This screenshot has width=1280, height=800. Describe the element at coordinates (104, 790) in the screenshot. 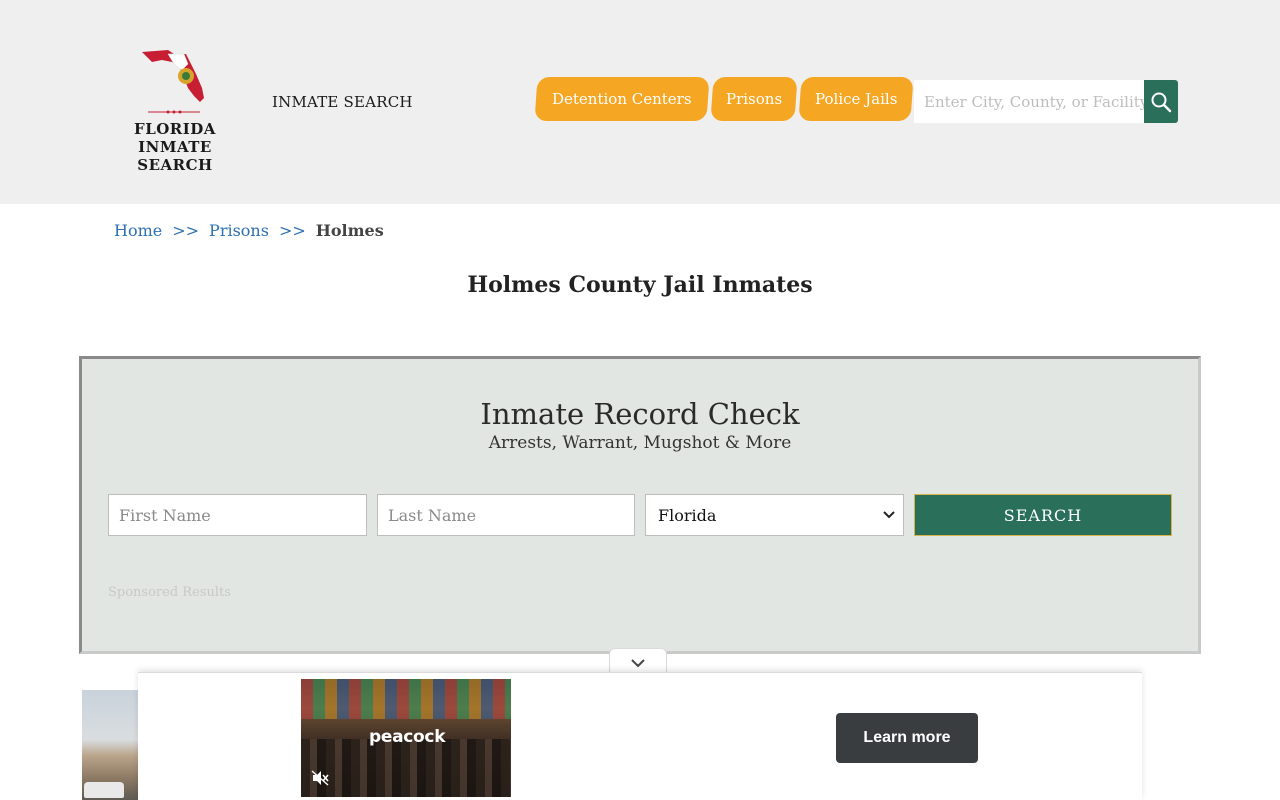

I see `facility-photo-car` at that location.